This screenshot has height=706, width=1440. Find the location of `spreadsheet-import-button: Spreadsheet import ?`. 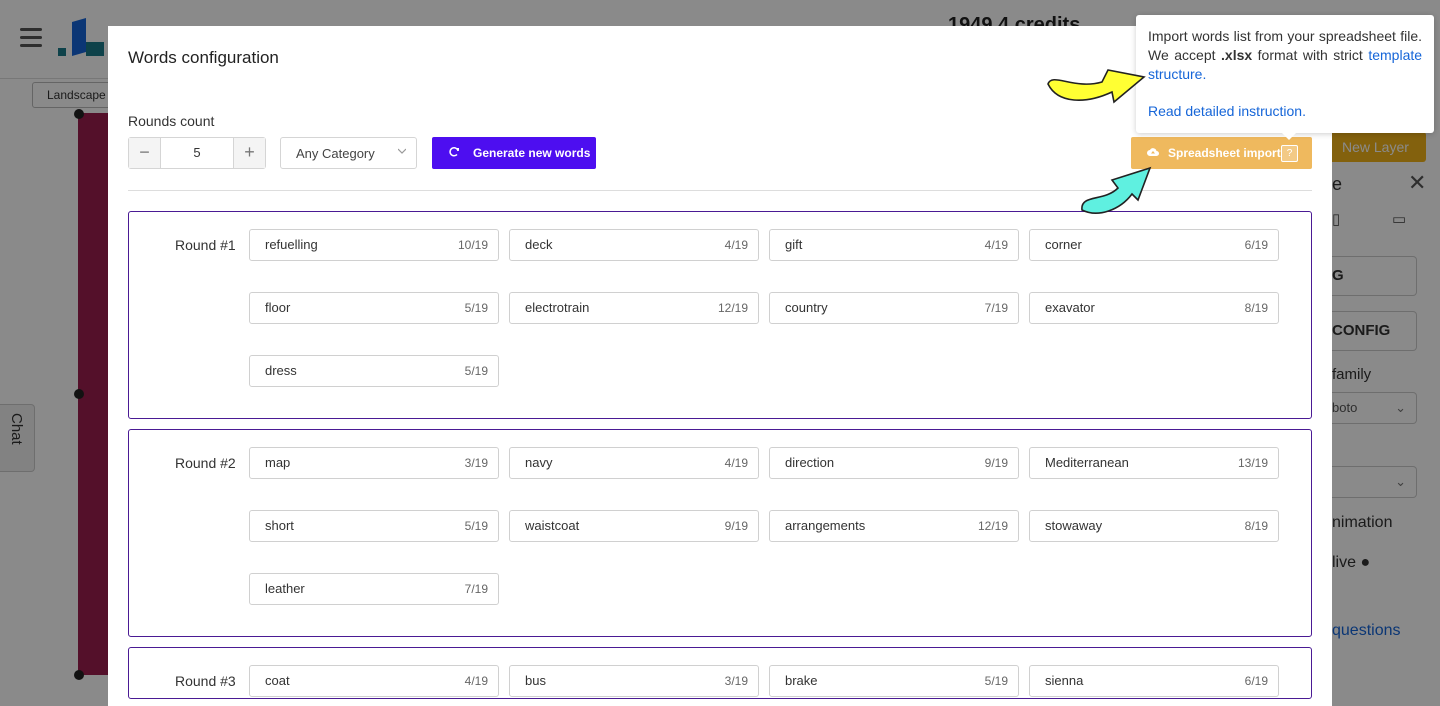

spreadsheet-import-button: Spreadsheet import ? is located at coordinates (1221, 153).